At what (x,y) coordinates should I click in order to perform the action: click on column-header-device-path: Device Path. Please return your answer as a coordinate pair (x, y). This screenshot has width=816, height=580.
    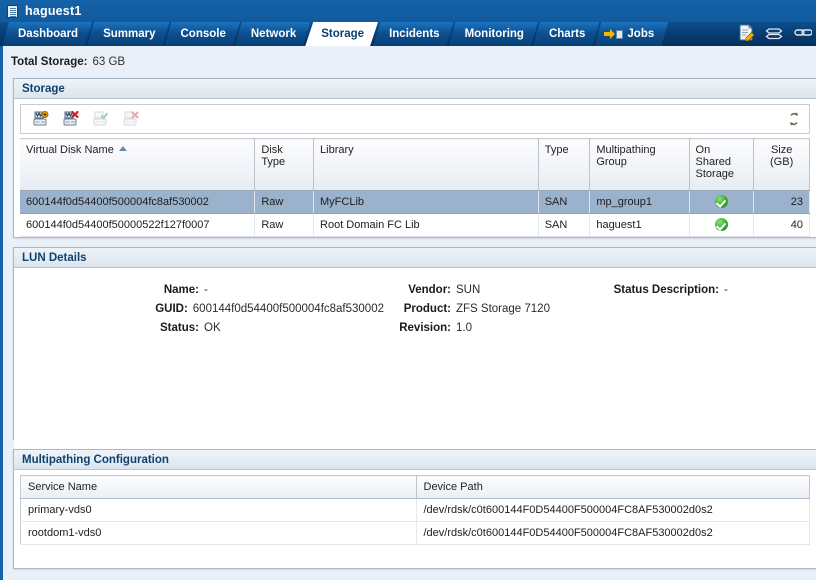
    Looking at the image, I should click on (613, 487).